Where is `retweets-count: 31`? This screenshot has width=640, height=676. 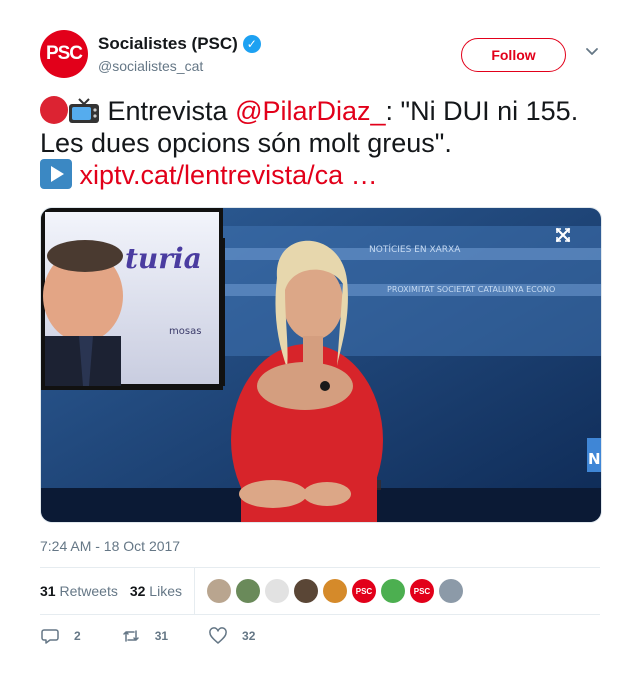 retweets-count: 31 is located at coordinates (48, 591).